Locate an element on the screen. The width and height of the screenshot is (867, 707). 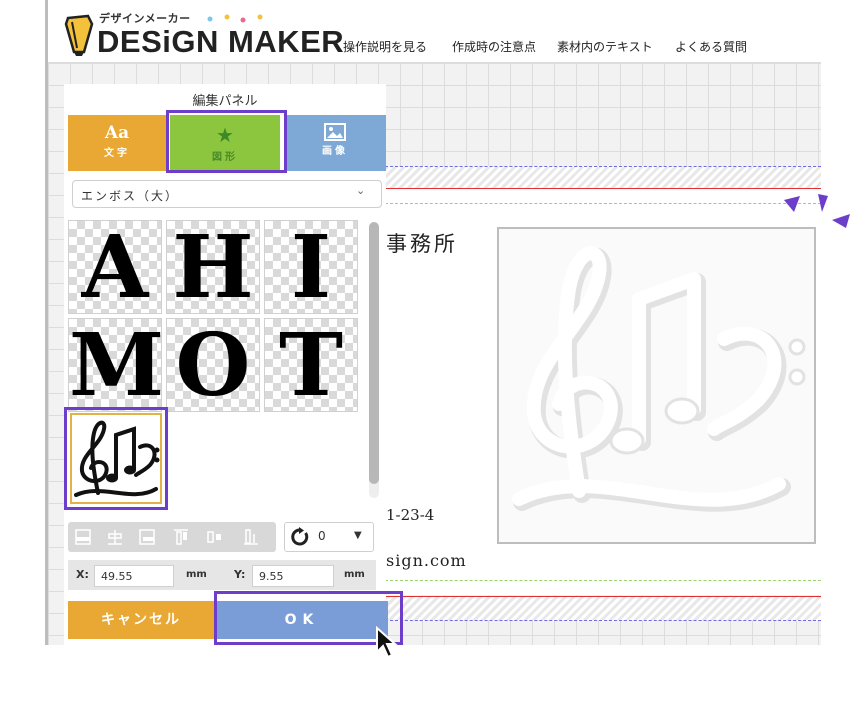
card-office-text: 事務所 is located at coordinates (422, 243).